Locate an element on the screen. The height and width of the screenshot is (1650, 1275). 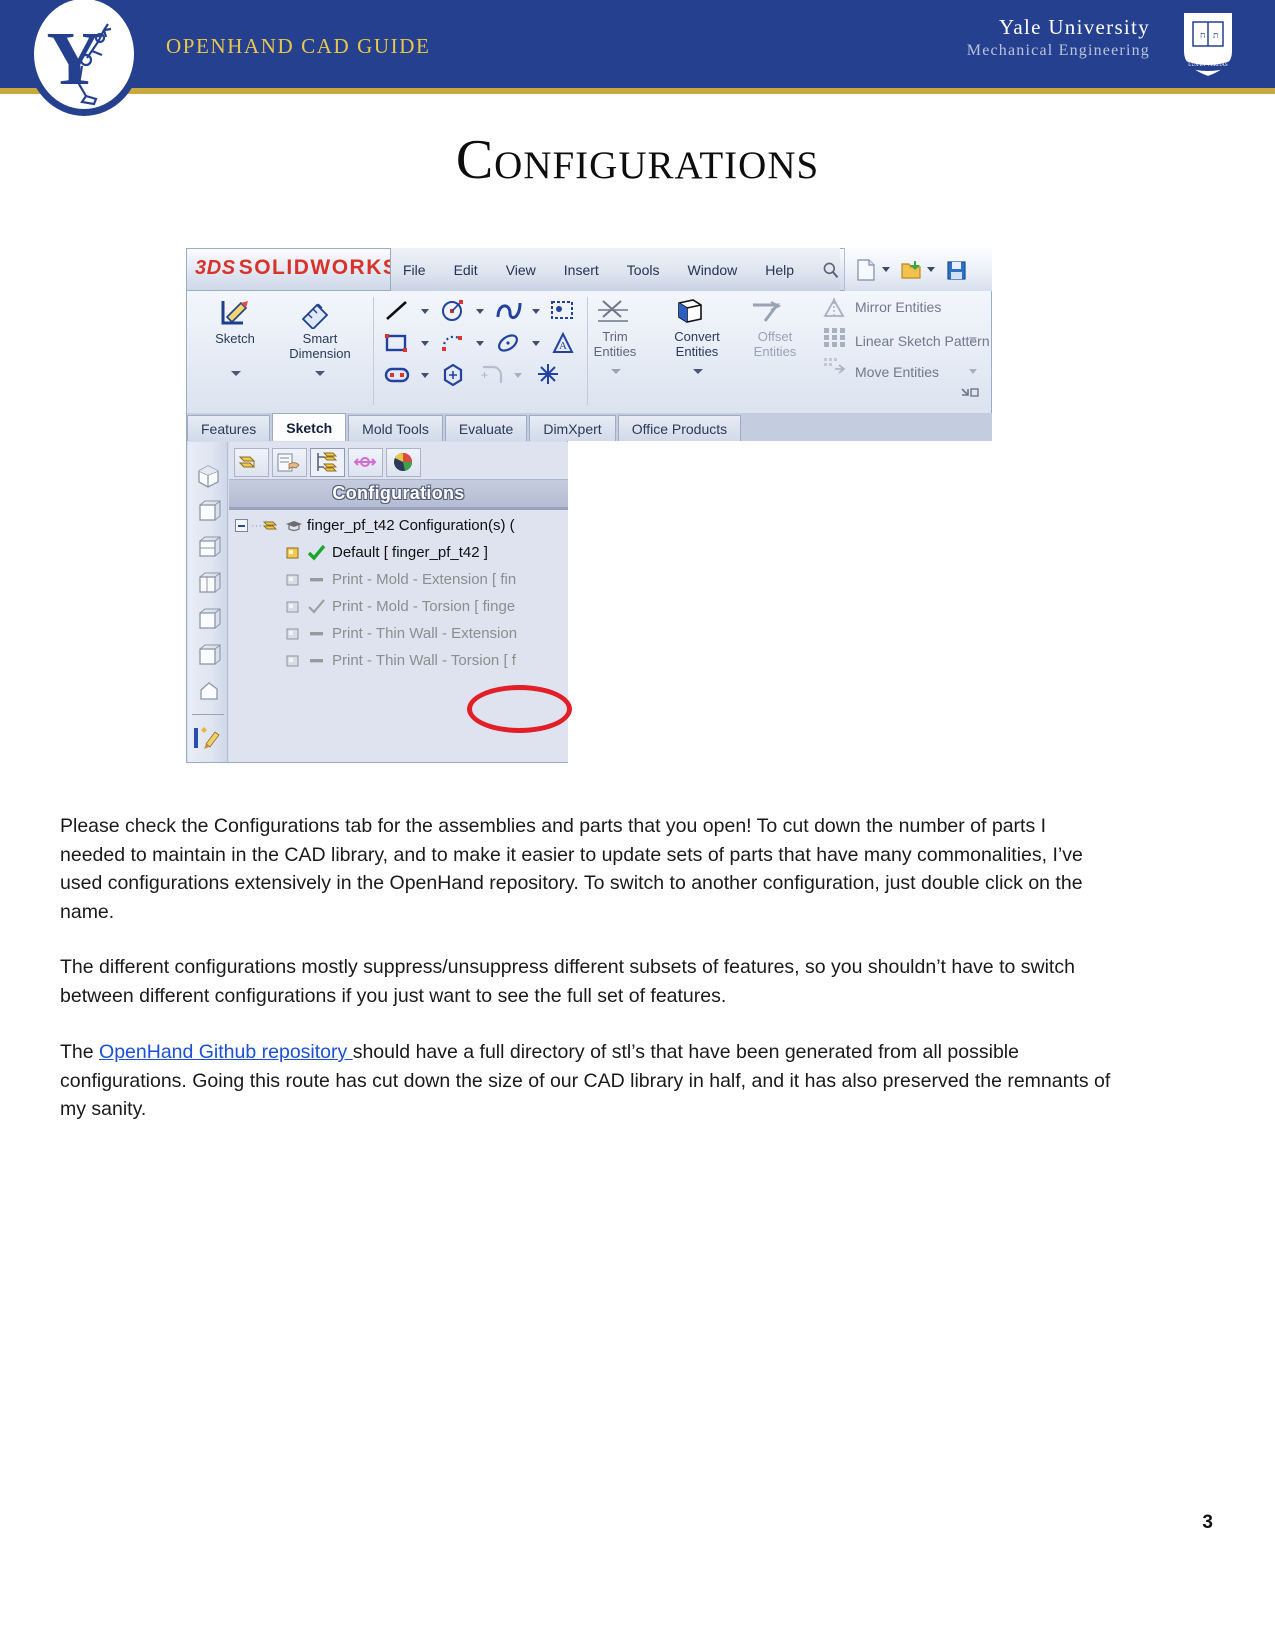
menu-item-view: View is located at coordinates (521, 270).